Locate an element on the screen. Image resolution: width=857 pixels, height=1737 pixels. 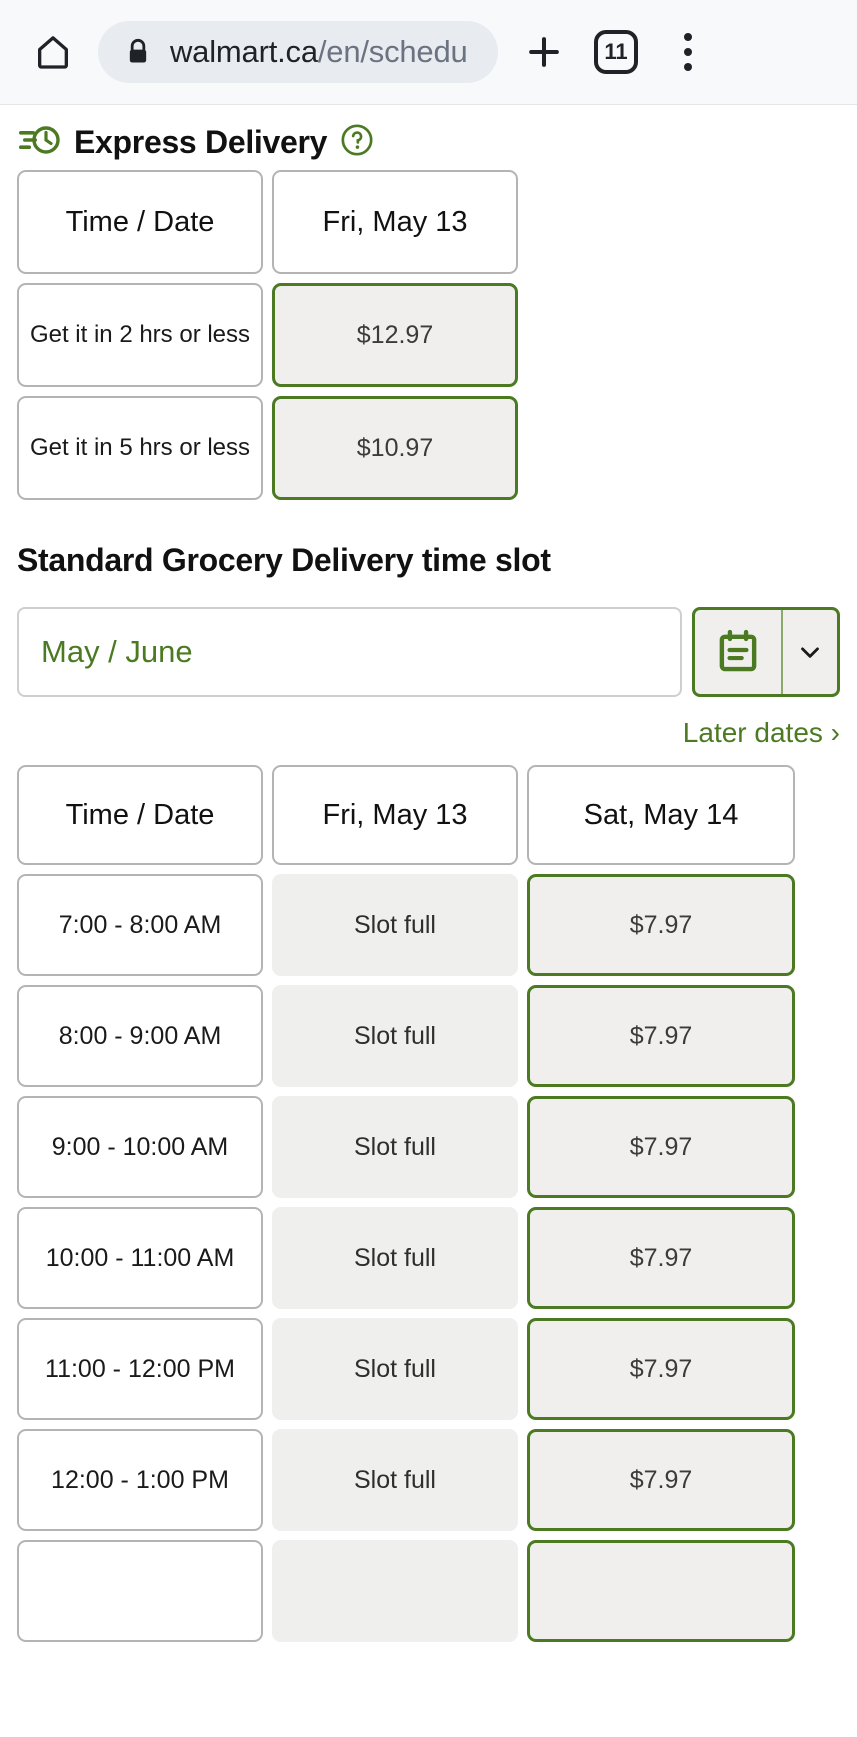
table-row: 7:00 - 8:00 AM Slot full $7.97 is located at coordinates (428, 925).